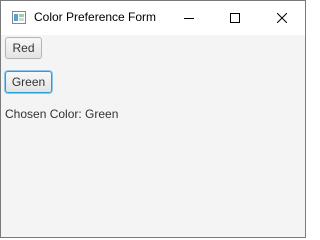 This screenshot has width=320, height=240. I want to click on close-button, so click(282, 18).